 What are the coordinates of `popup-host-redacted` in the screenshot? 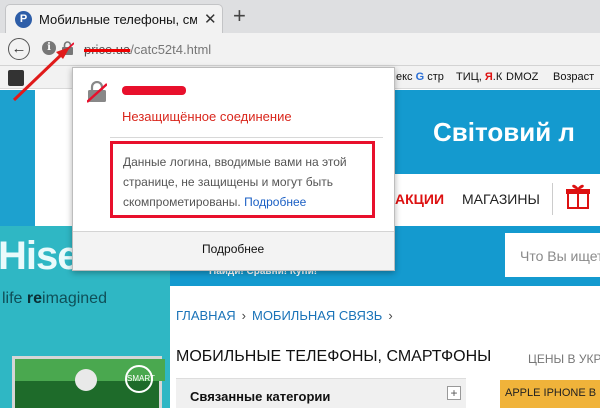 It's located at (154, 90).